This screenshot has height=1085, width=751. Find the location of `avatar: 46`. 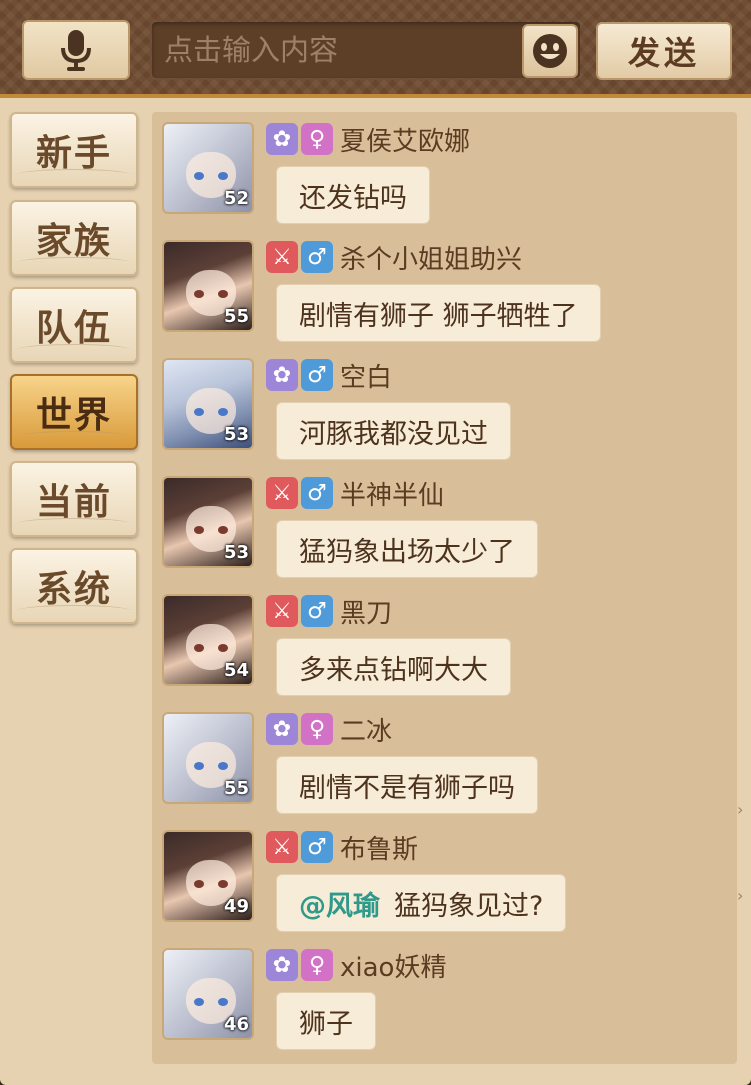

avatar: 46 is located at coordinates (208, 994).